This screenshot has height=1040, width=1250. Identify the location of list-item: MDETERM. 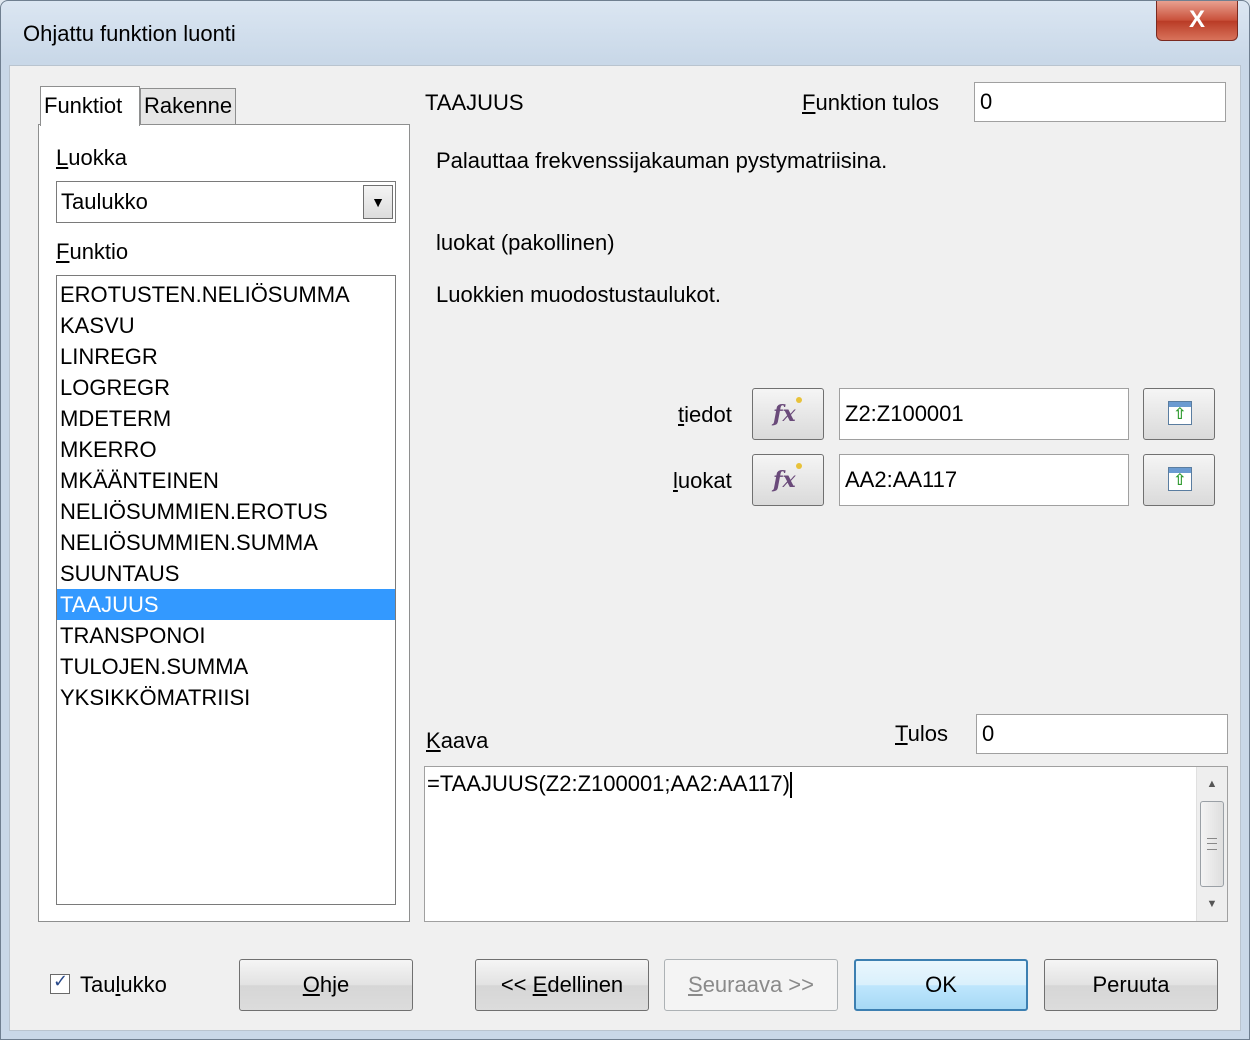
(226, 418).